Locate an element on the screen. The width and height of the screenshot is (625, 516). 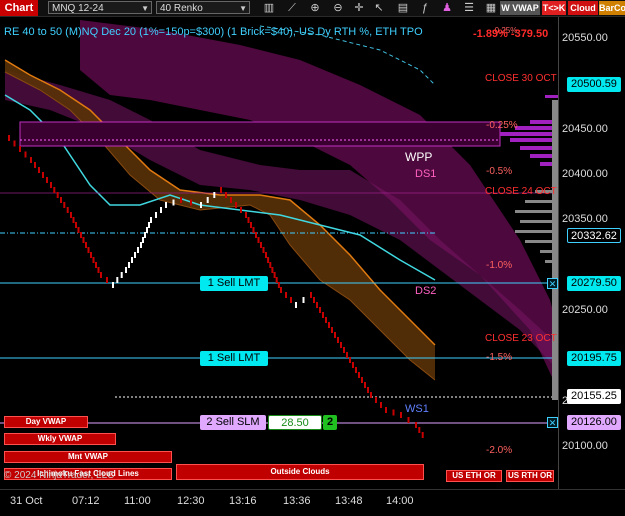
pct-10-label: -1.0% is located at coordinates (499, 265).